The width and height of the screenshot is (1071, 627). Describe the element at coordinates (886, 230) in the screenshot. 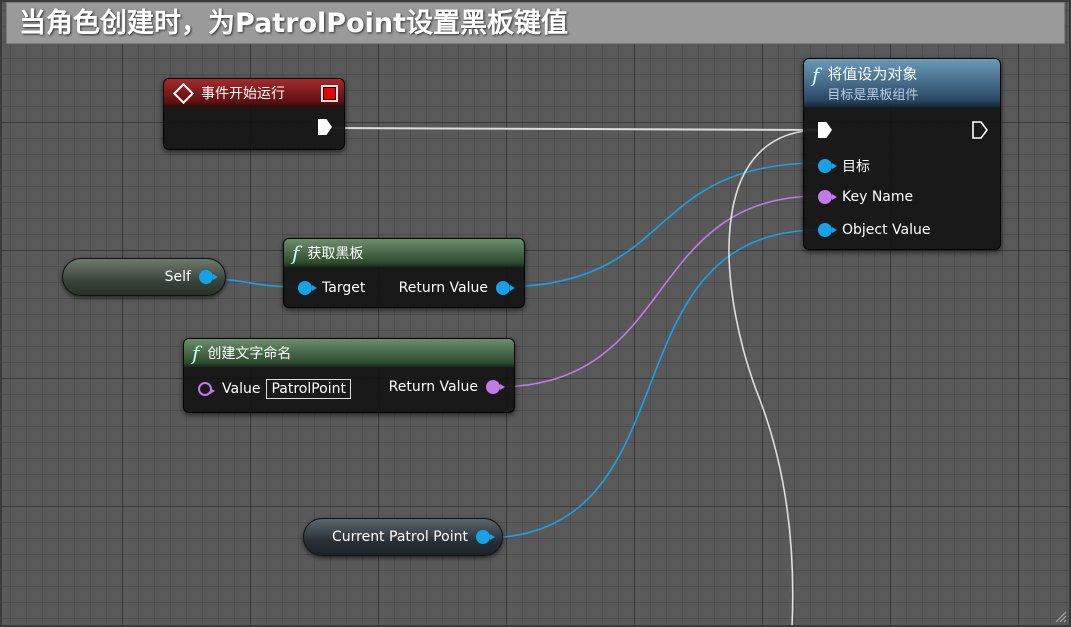

I see `pin-label: Object Value` at that location.